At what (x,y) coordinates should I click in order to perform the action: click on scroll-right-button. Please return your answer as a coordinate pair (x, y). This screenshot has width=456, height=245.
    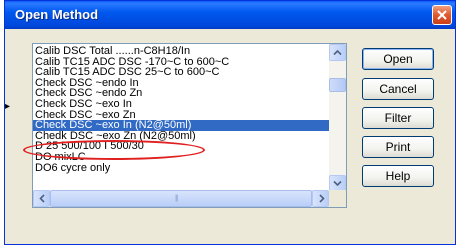
    Looking at the image, I should click on (320, 198).